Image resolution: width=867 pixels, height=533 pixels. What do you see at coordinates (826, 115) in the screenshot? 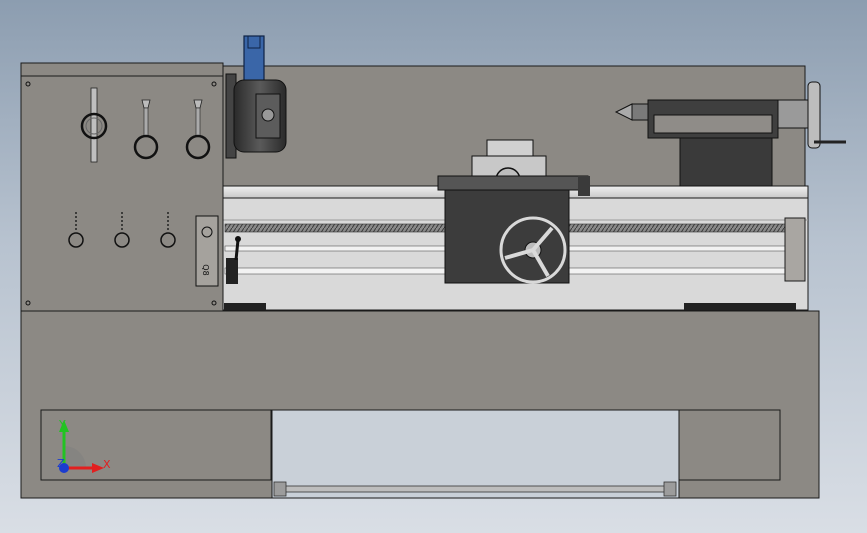
I see `tailstock-handwheel` at bounding box center [826, 115].